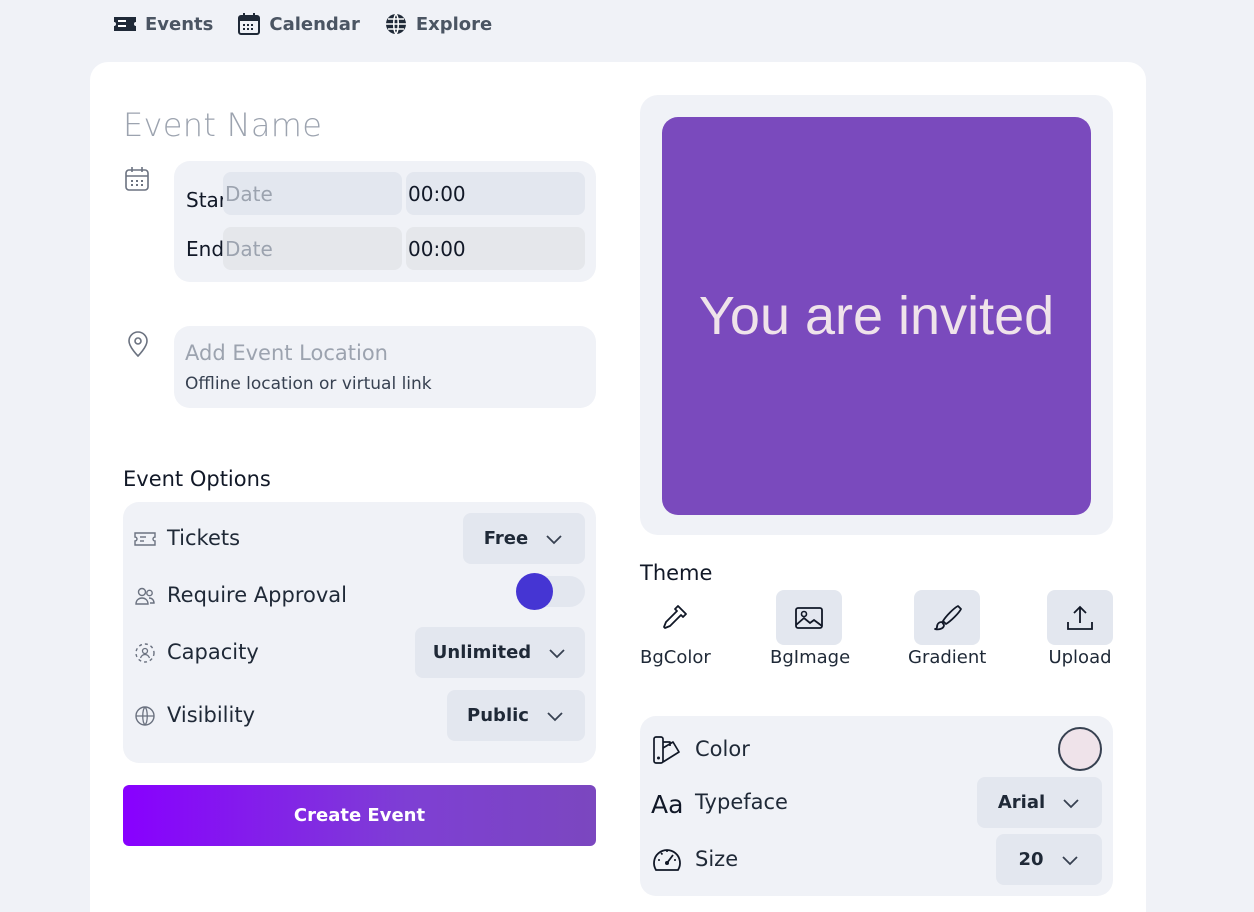 The image size is (1254, 912). What do you see at coordinates (204, 200) in the screenshot?
I see `start-label: Star` at bounding box center [204, 200].